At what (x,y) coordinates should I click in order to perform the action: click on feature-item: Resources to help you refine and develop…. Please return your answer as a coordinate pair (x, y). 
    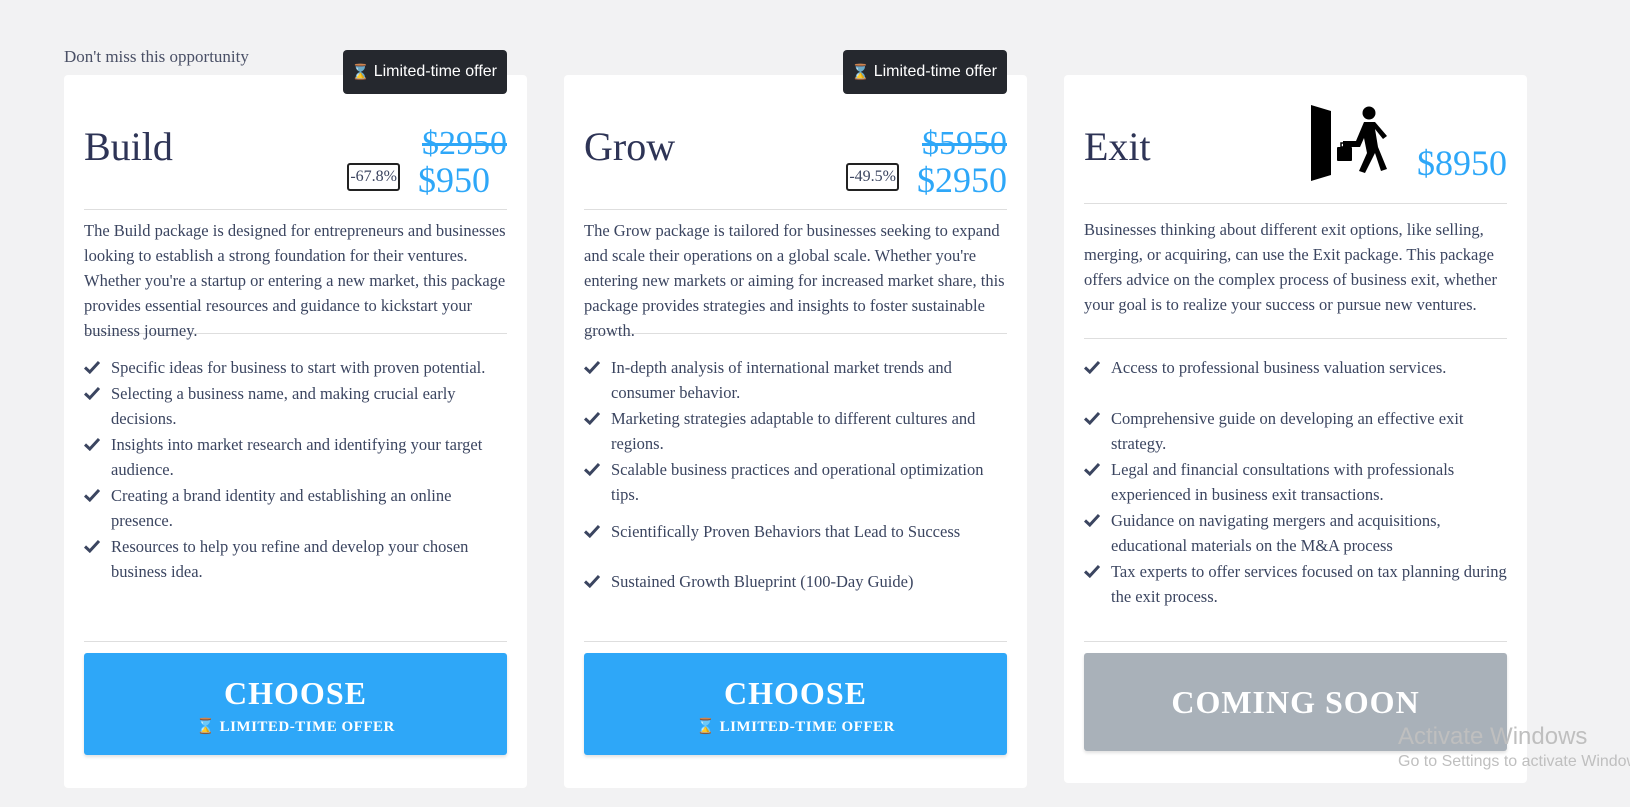
    Looking at the image, I should click on (295, 559).